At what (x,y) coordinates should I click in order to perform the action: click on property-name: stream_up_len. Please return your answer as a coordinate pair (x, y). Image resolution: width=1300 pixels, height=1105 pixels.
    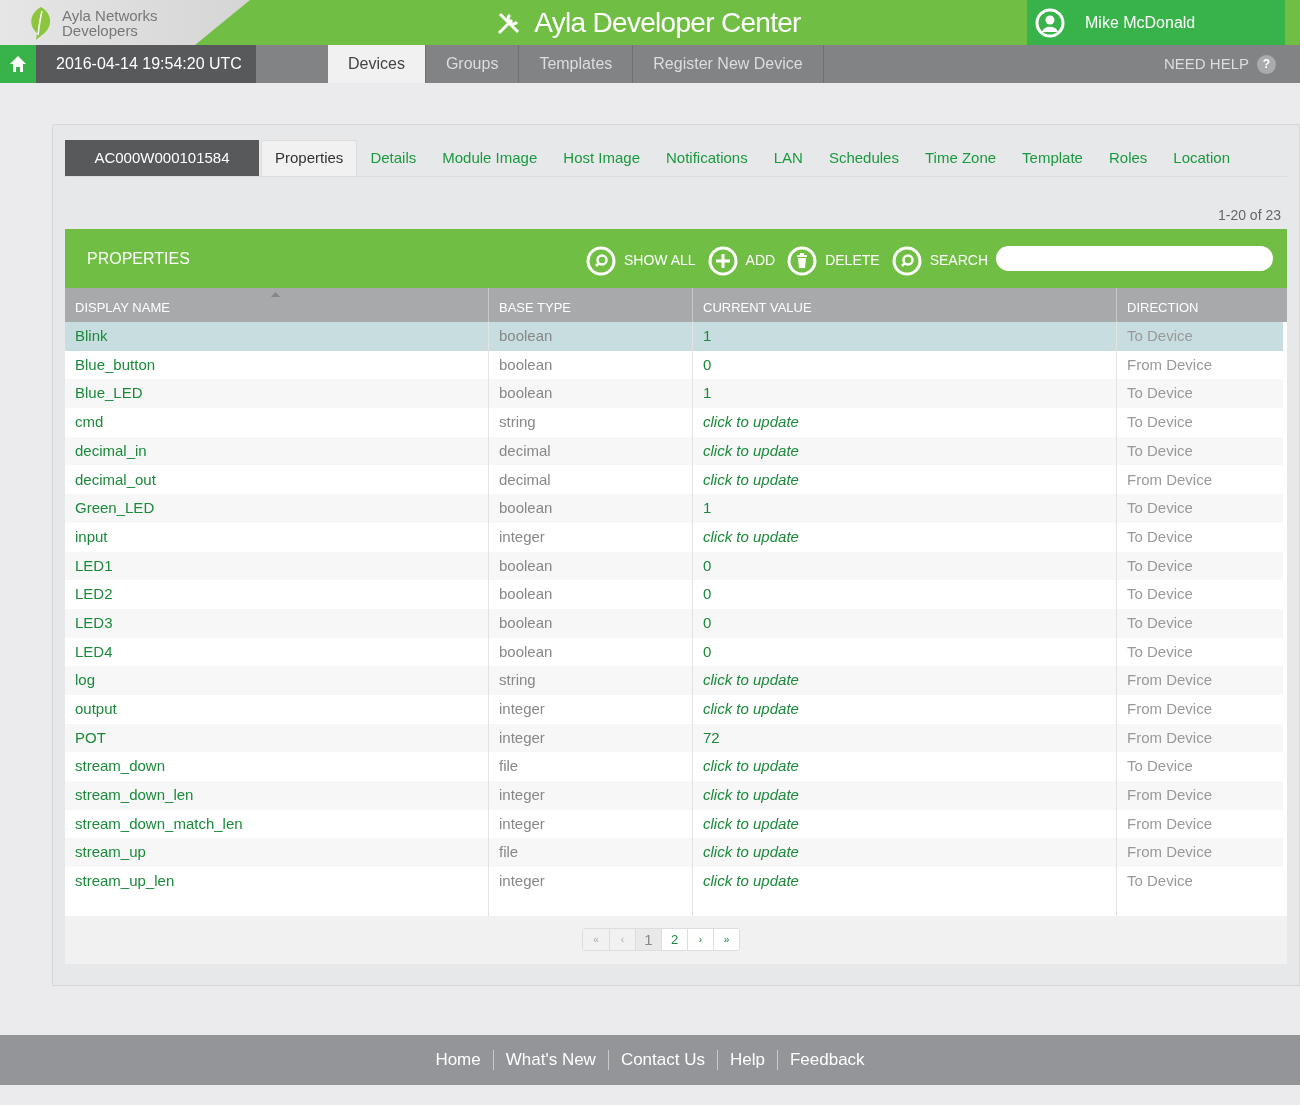
    Looking at the image, I should click on (125, 881).